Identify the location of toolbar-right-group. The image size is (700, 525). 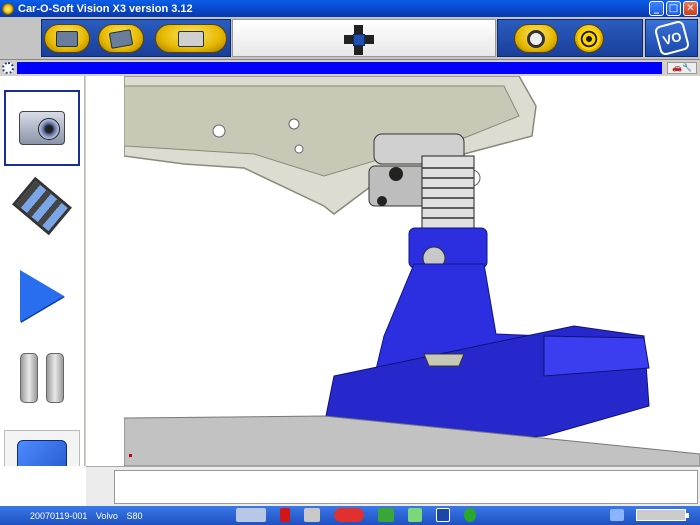
(570, 38).